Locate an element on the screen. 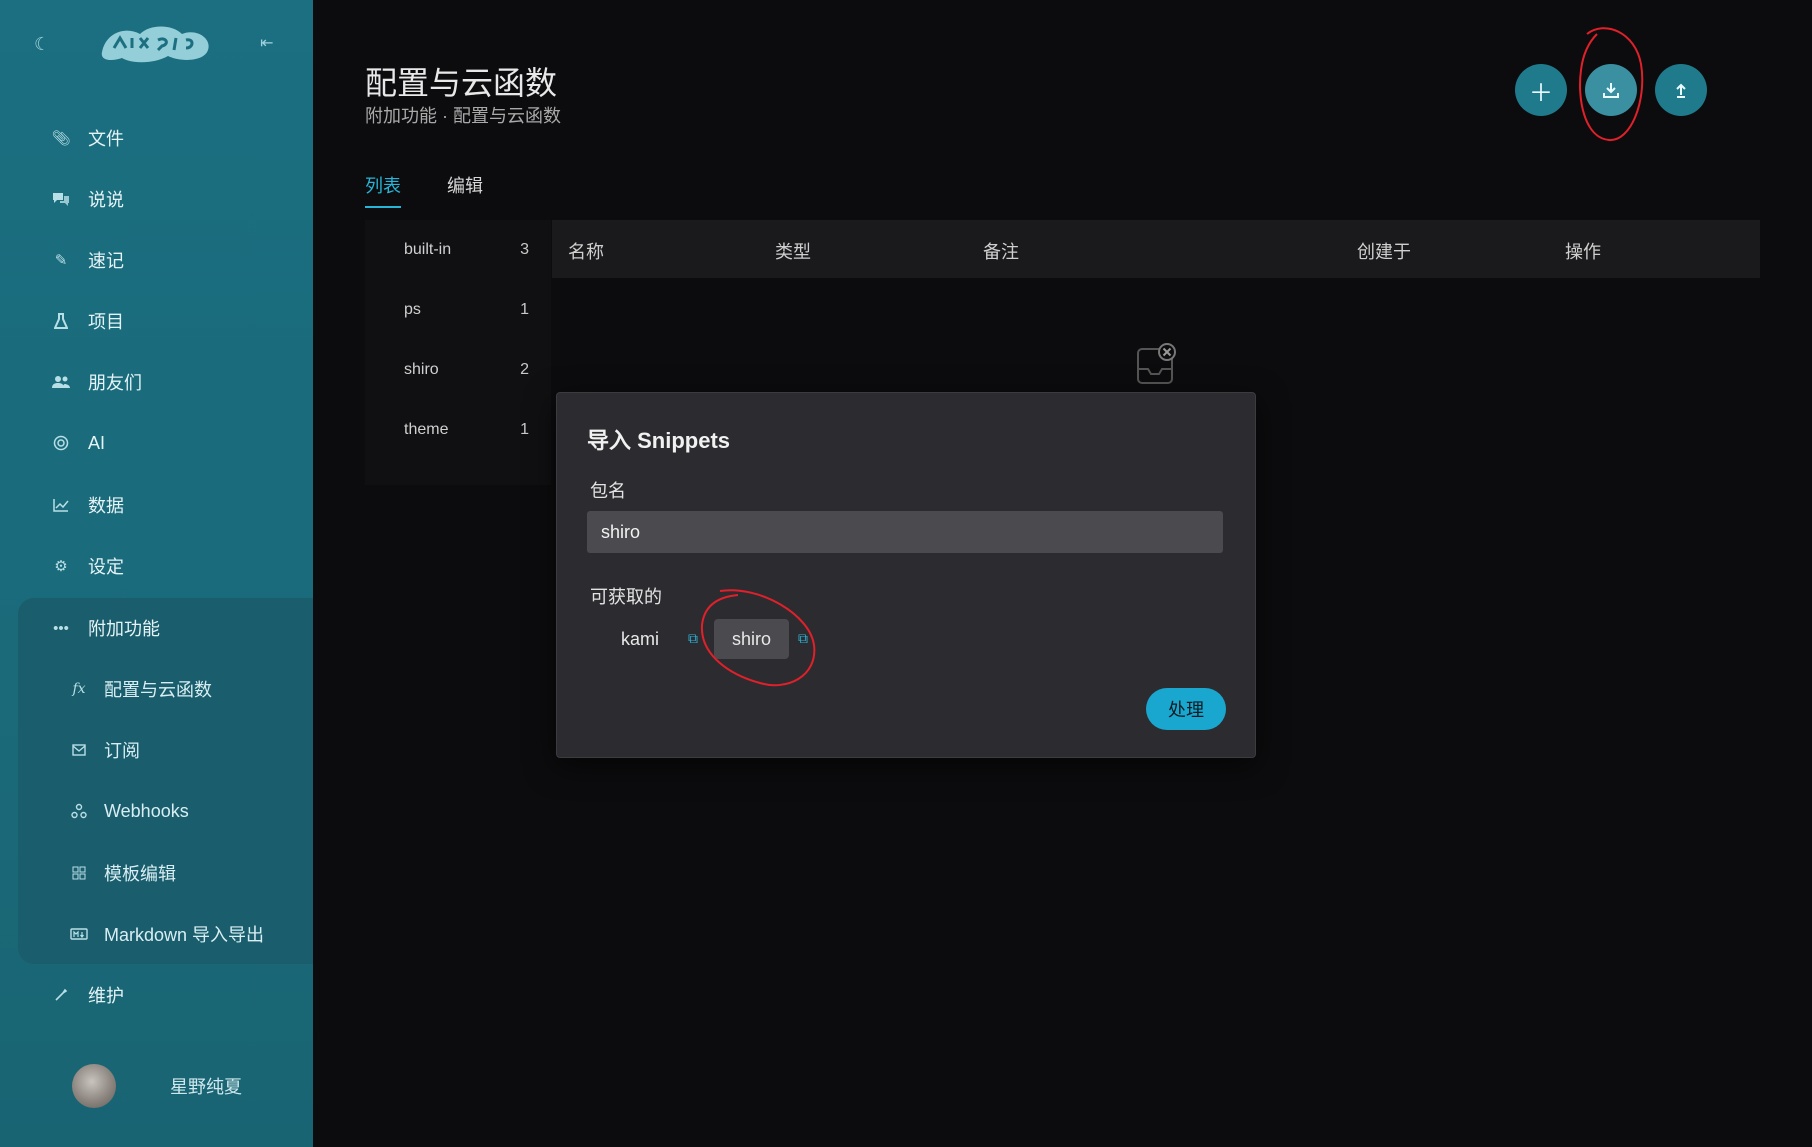  user-profile: 星野纯夏 is located at coordinates (157, 1086).